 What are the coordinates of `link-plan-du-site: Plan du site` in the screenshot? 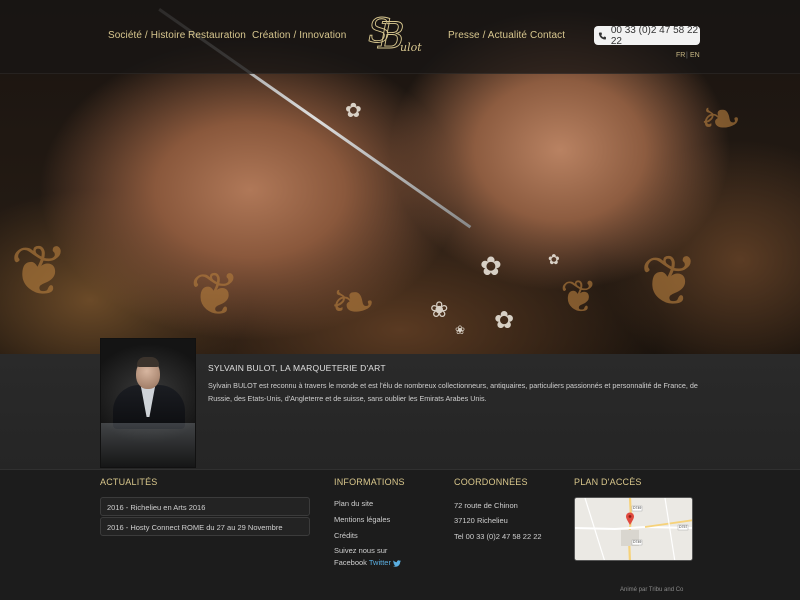 It's located at (353, 503).